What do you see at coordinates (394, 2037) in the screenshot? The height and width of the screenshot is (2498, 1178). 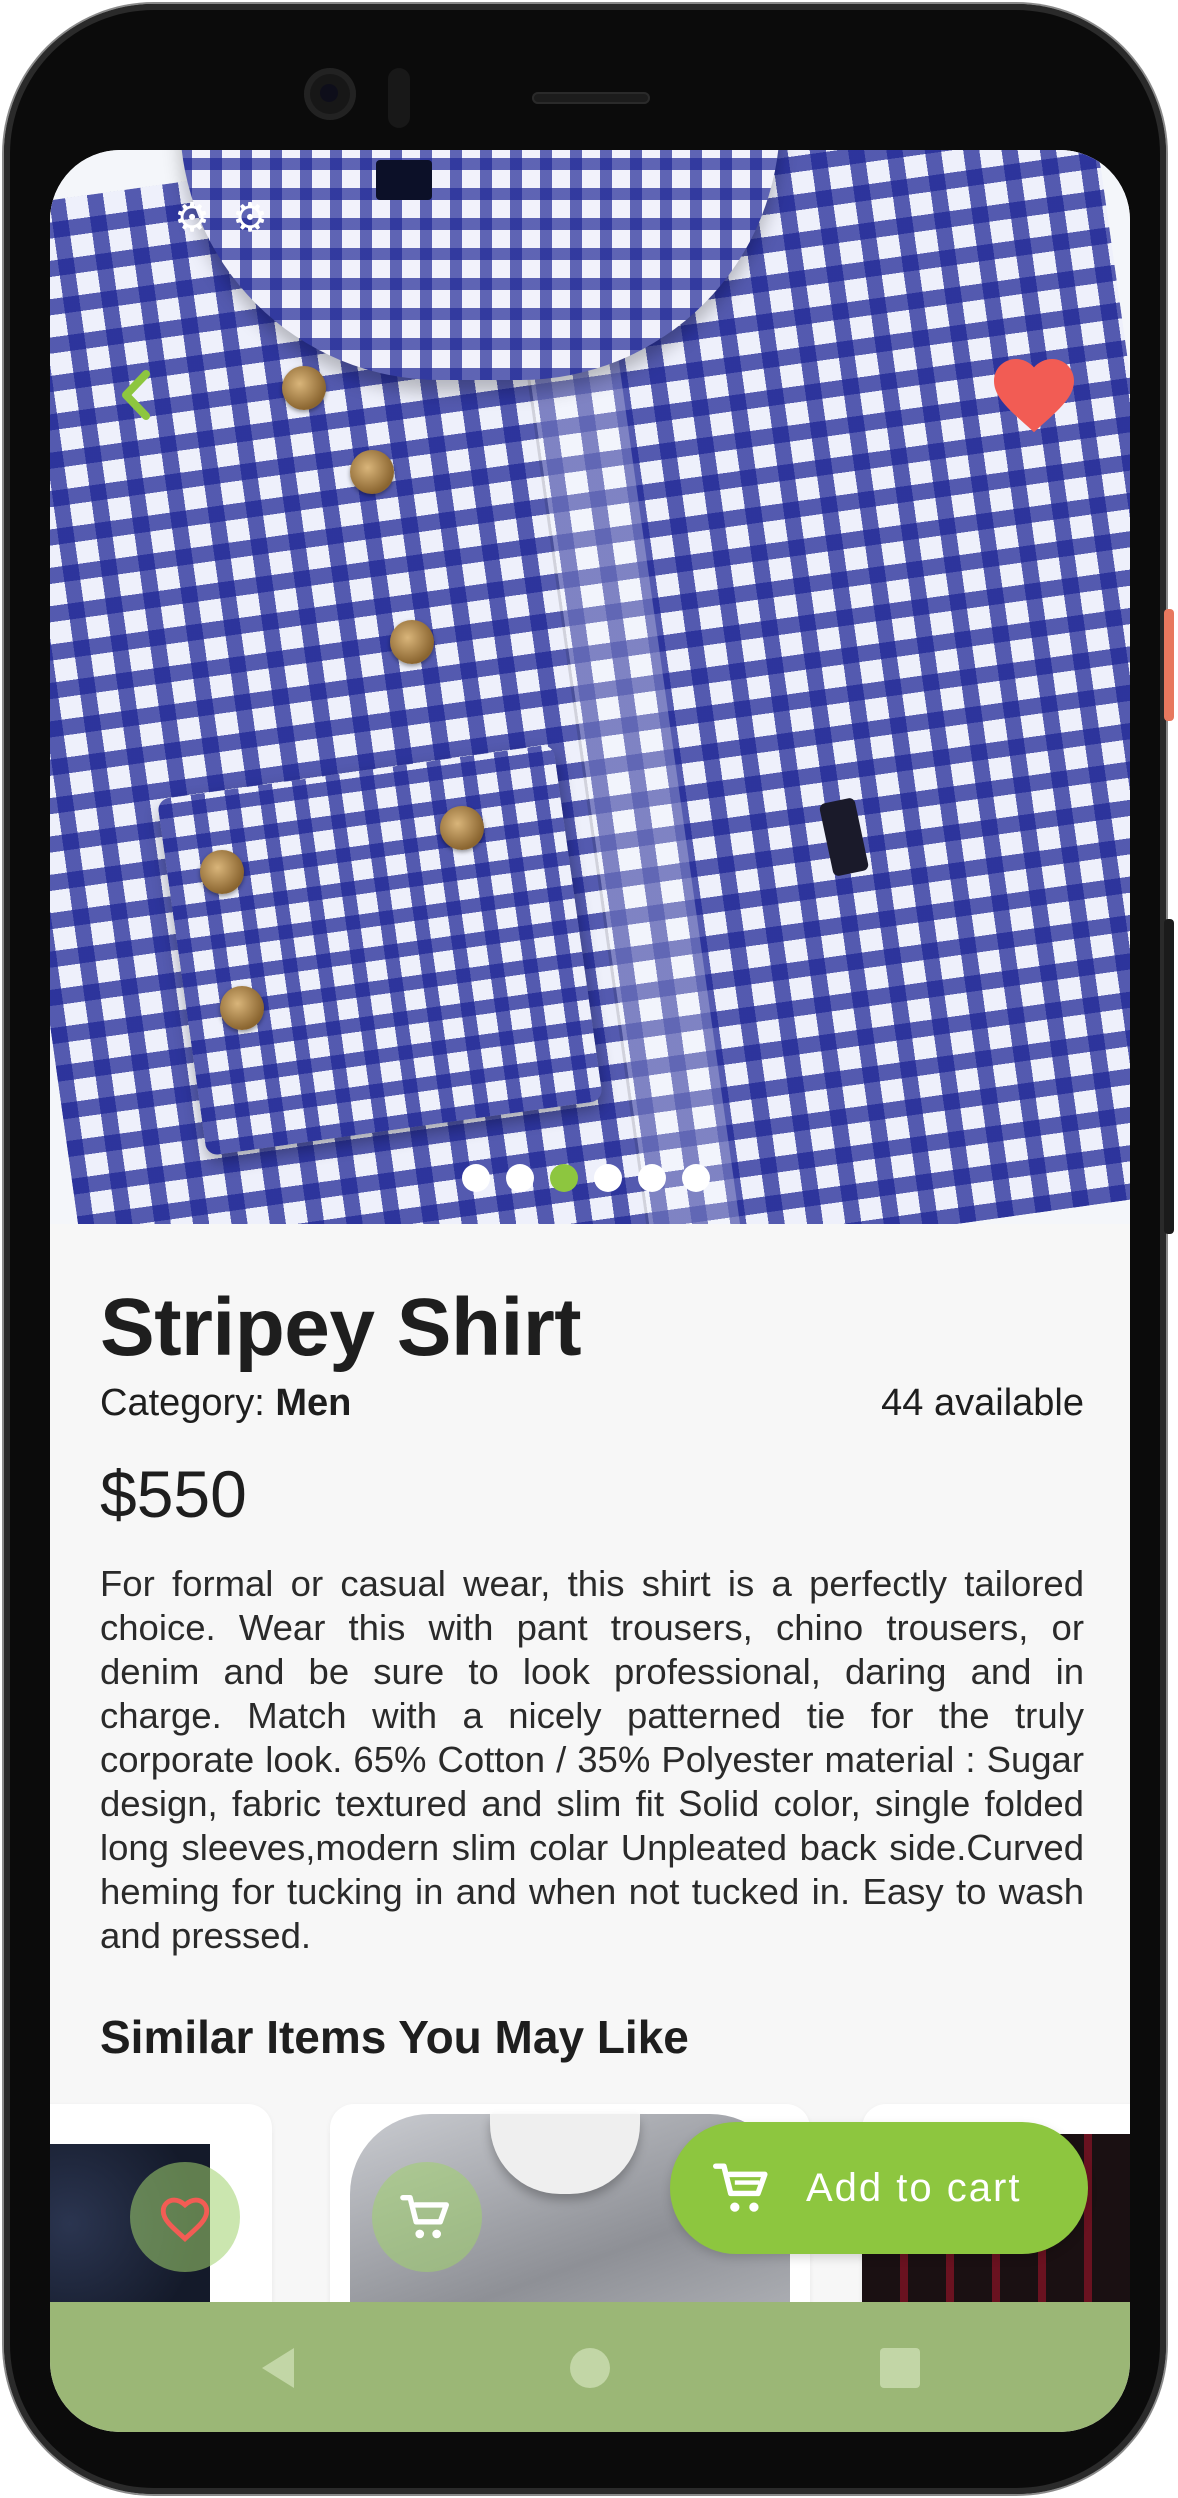 I see `similar-items-title: Similar Items You May Like` at bounding box center [394, 2037].